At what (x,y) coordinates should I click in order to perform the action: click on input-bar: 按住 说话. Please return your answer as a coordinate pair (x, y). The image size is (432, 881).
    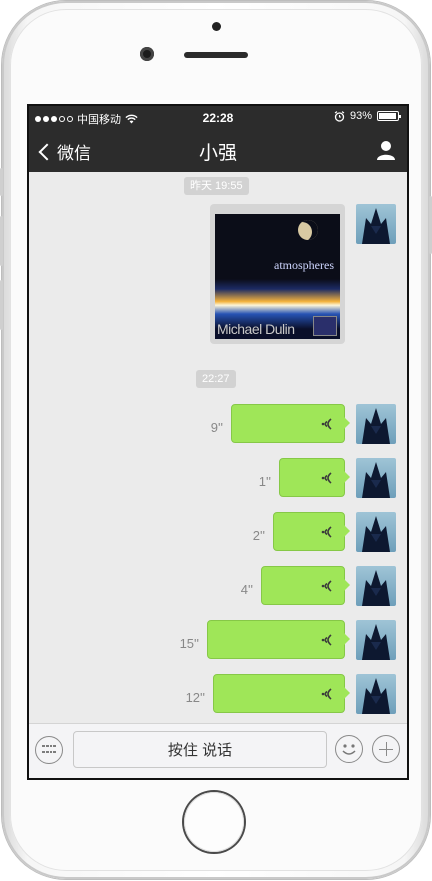
    Looking at the image, I should click on (218, 750).